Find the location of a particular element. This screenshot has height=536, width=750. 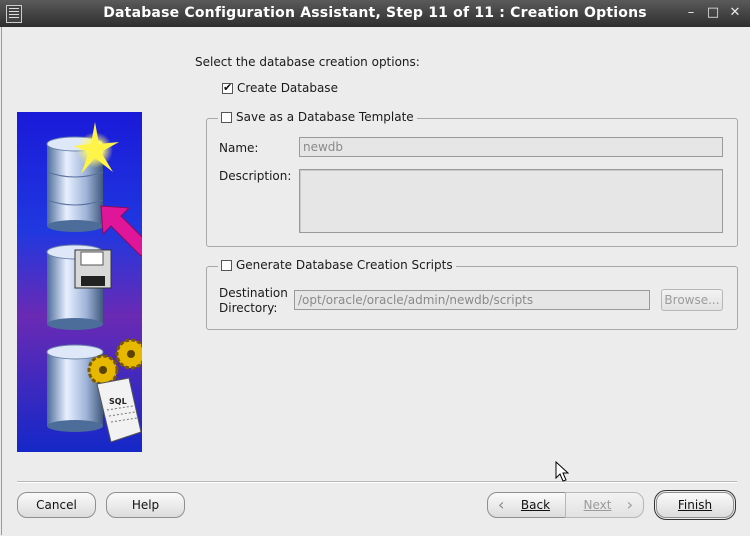

save-template-option: Save as a Database Template is located at coordinates (317, 117).